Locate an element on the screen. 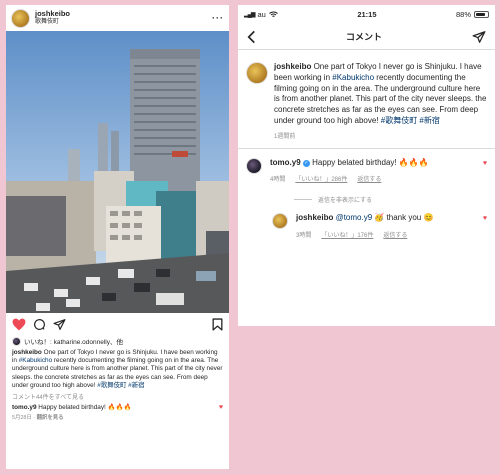 The height and width of the screenshot is (475, 500). liked-by-text: いいね！: katharine.odonnelly、他 is located at coordinates (73, 342).